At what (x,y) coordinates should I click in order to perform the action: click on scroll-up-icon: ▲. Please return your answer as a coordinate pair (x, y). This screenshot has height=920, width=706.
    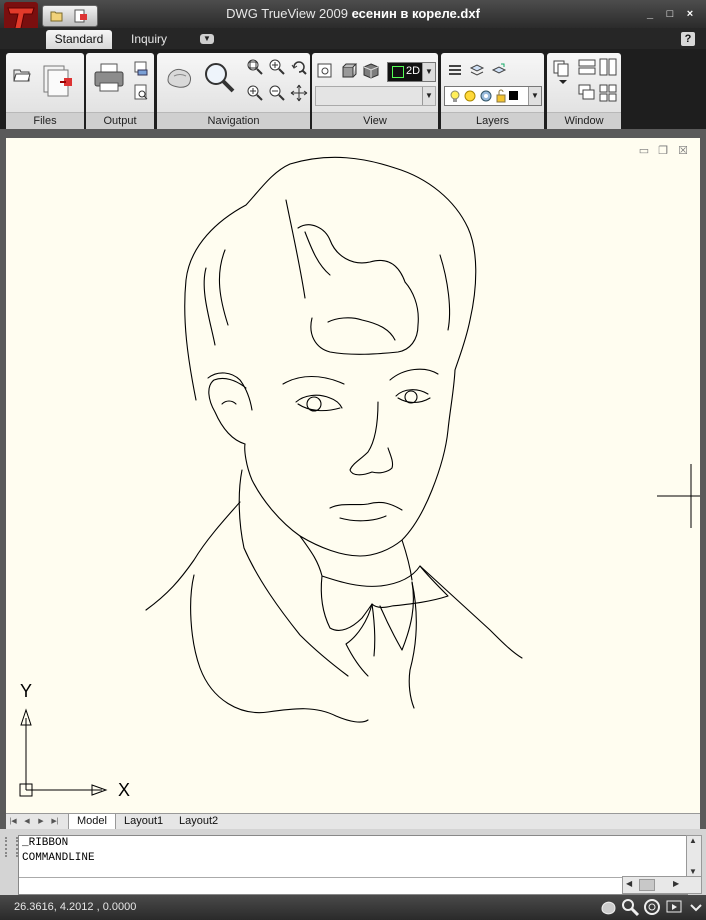
    Looking at the image, I should click on (693, 840).